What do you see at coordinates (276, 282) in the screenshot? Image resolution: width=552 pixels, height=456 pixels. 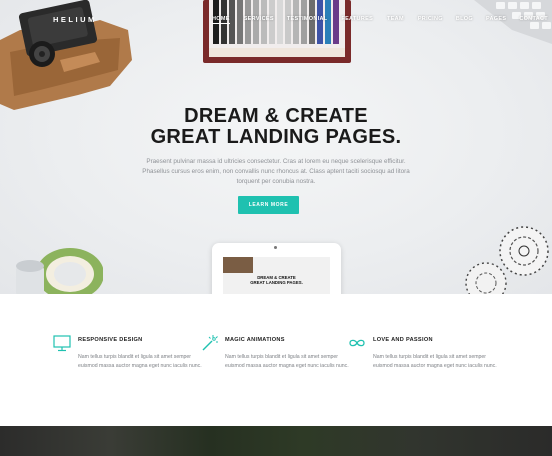 I see `tablet-headline-line2: GREAT LANDING PAGES.` at bounding box center [276, 282].